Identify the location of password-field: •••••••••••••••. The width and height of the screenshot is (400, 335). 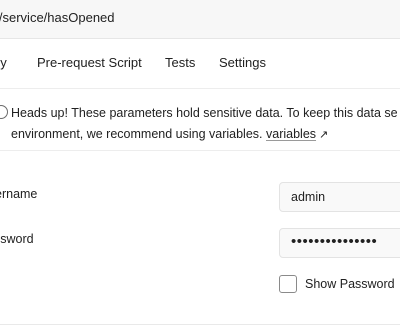
(339, 243).